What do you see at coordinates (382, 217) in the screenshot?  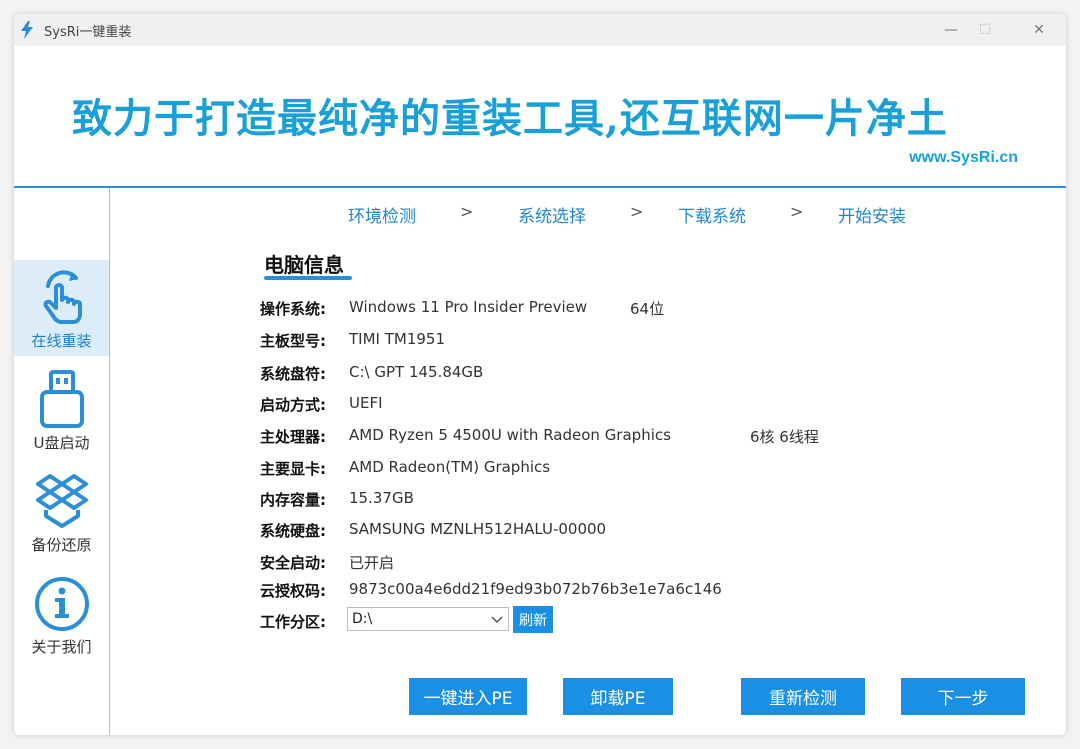 I see `step-env-check: 环境检测` at bounding box center [382, 217].